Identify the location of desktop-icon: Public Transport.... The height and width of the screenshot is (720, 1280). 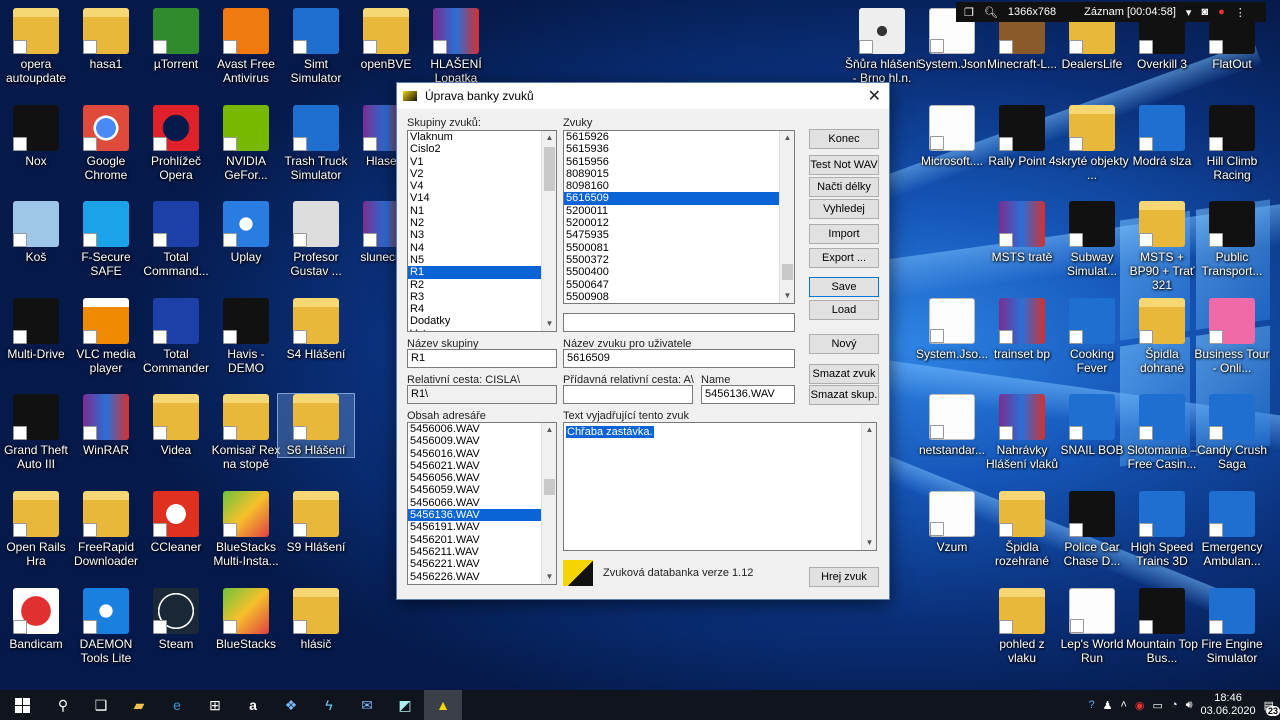
(1232, 239).